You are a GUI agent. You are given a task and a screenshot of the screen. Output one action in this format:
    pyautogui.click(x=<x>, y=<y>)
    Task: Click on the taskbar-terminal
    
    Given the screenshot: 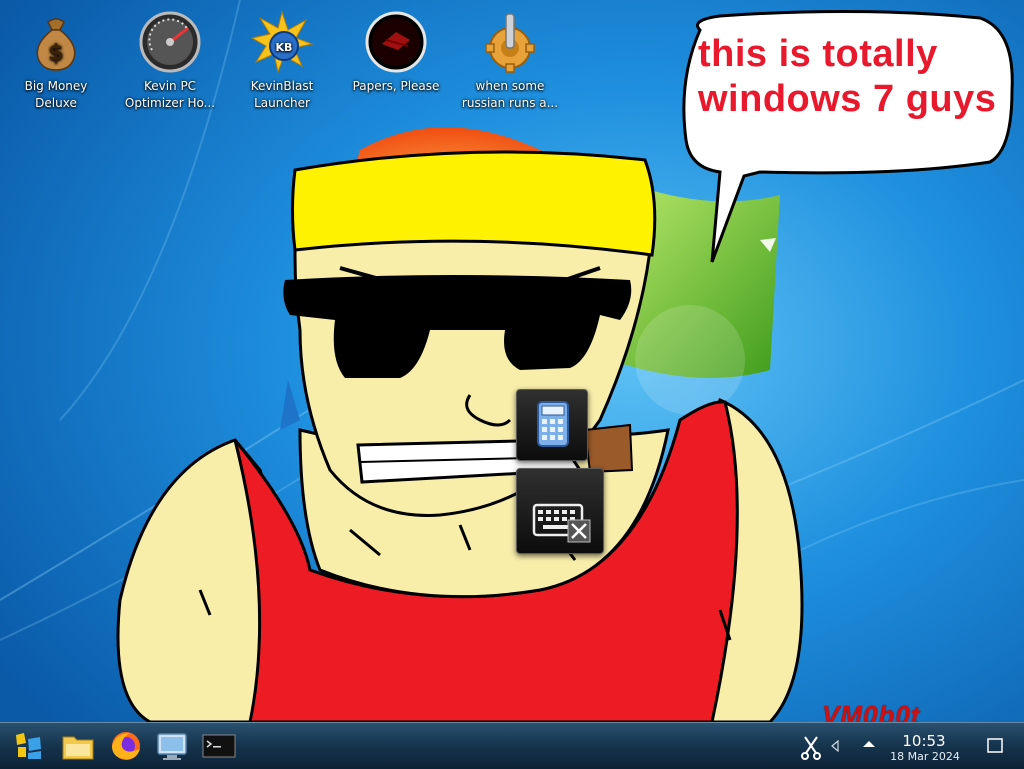 What is the action you would take?
    pyautogui.click(x=218, y=746)
    